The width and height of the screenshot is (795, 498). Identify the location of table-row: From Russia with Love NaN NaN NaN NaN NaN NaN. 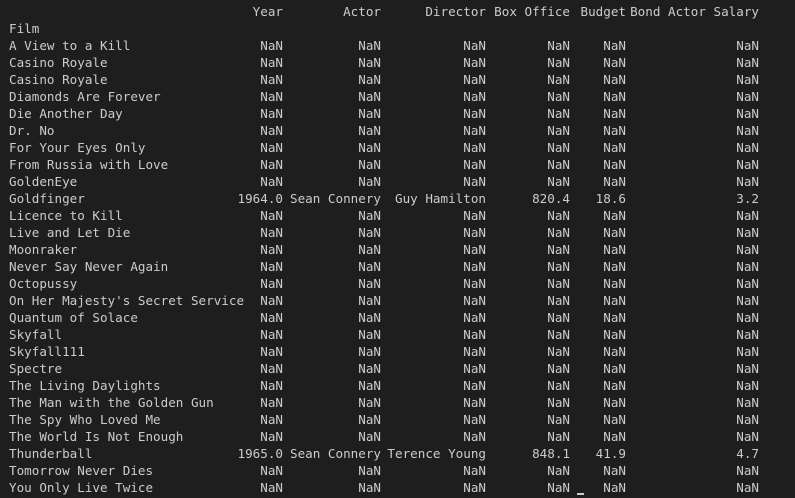
(397, 164).